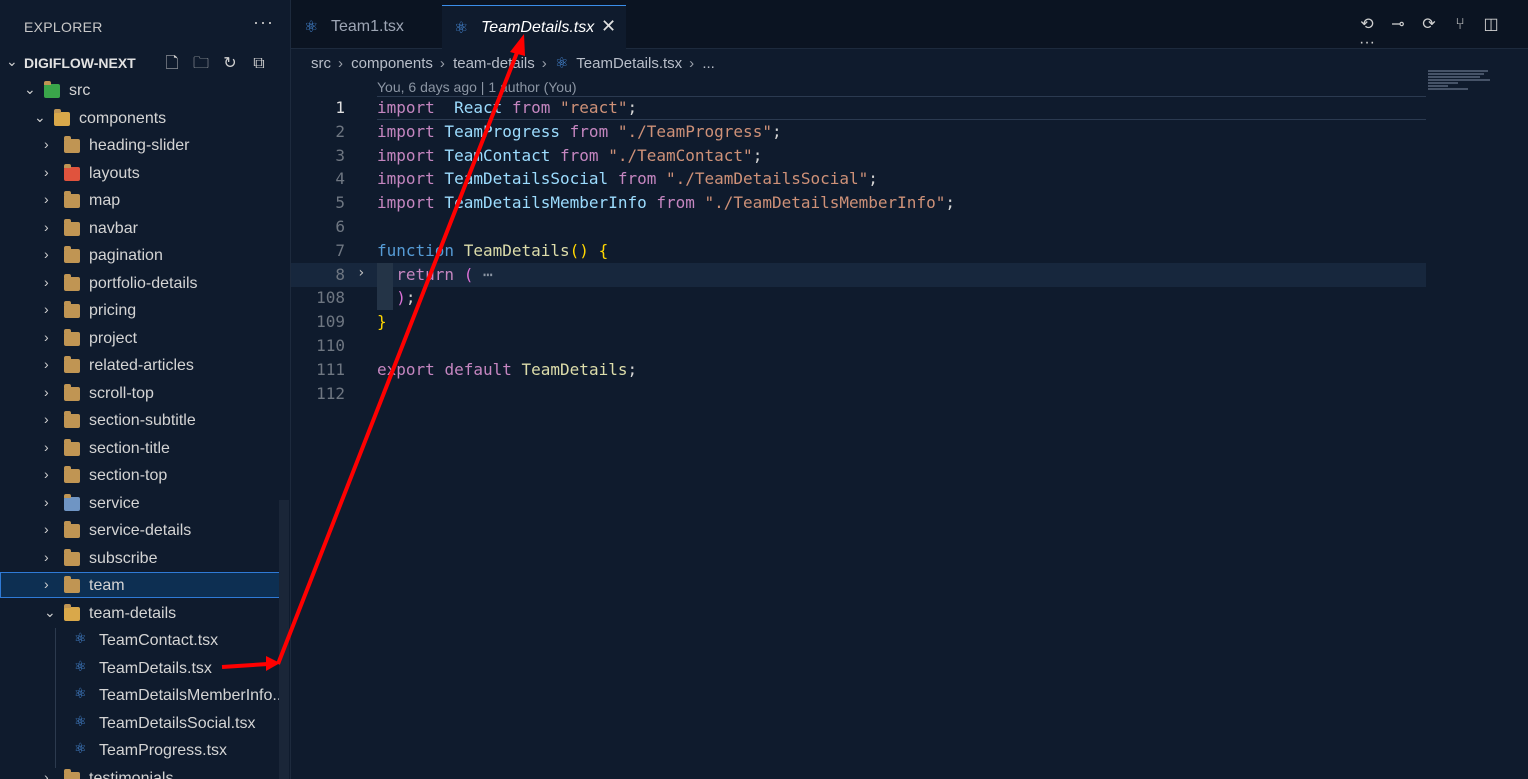  Describe the element at coordinates (858, 298) in the screenshot. I see `code-line: 108 );` at that location.